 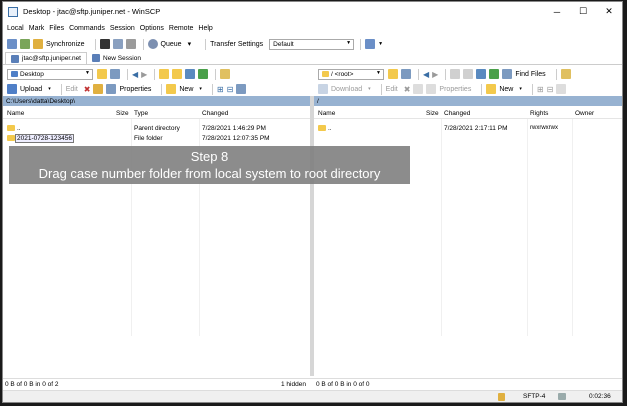 What do you see at coordinates (455, 89) in the screenshot?
I see `remote-properties-button: Properties` at bounding box center [455, 89].